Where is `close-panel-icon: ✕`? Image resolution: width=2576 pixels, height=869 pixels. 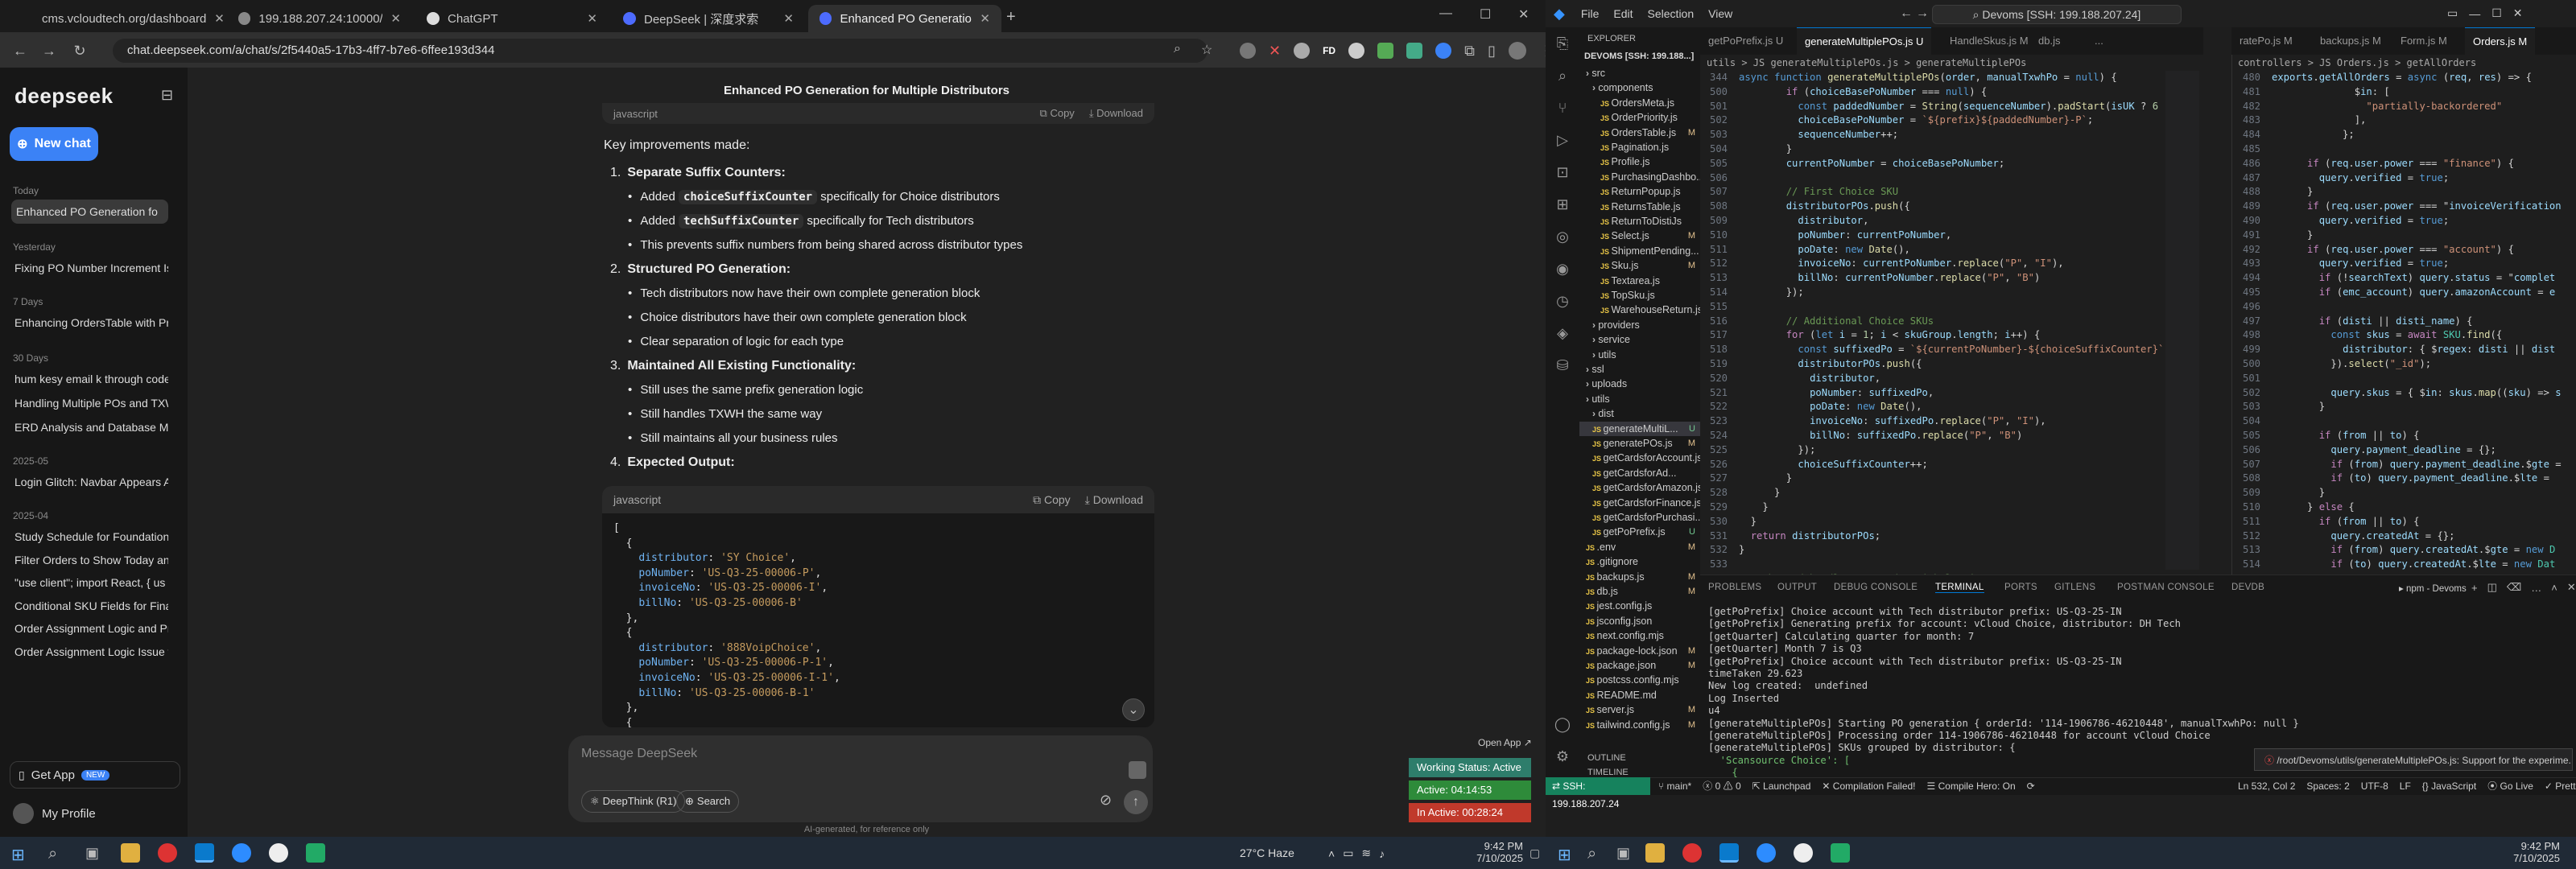
close-panel-icon: ✕ is located at coordinates (2571, 587).